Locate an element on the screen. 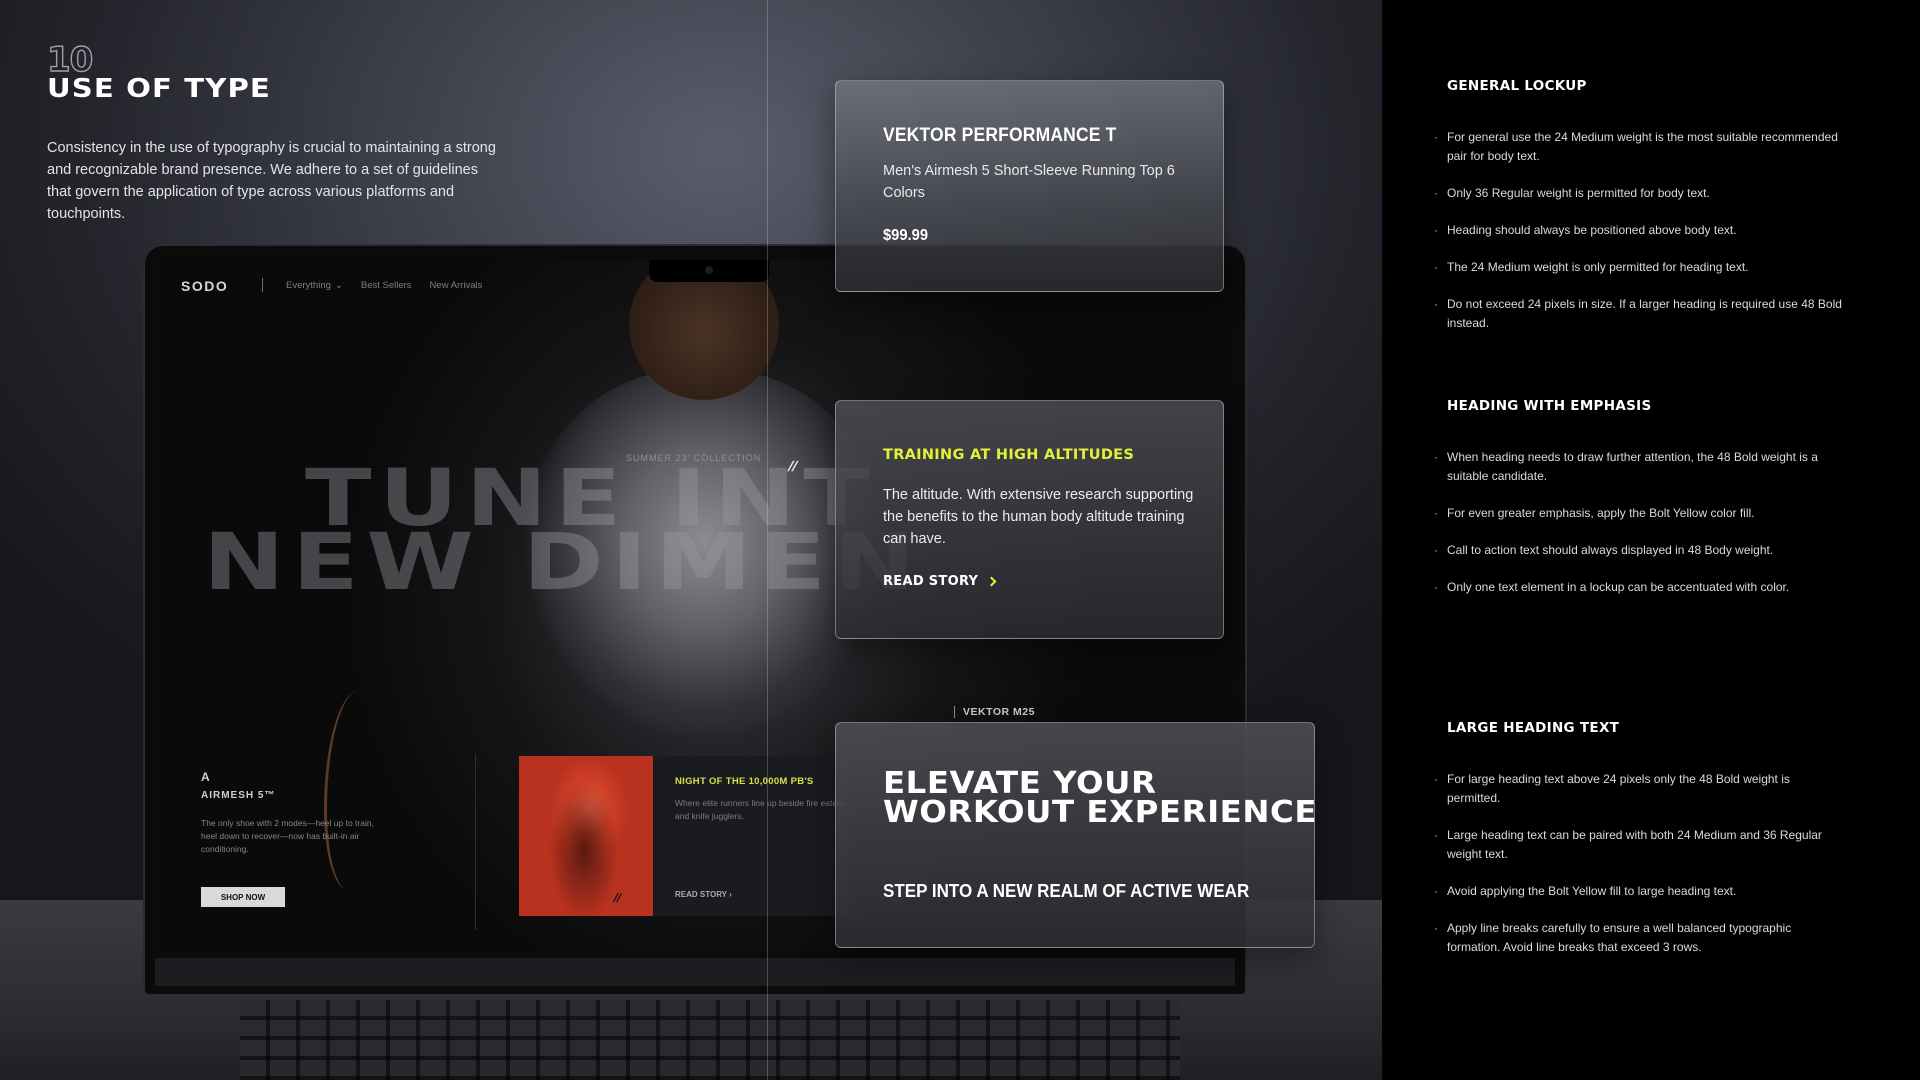 The height and width of the screenshot is (1080, 1920). guideline-title: GENERAL LOCKUP is located at coordinates (1517, 86).